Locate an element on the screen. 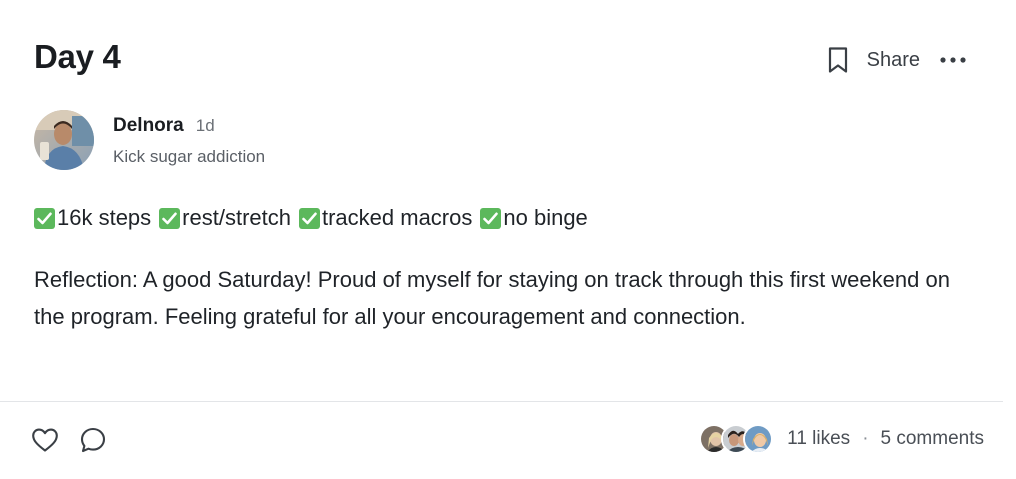 The height and width of the screenshot is (479, 1016). author-meta: Delnora 1d Kick sugar addiction is located at coordinates (189, 138).